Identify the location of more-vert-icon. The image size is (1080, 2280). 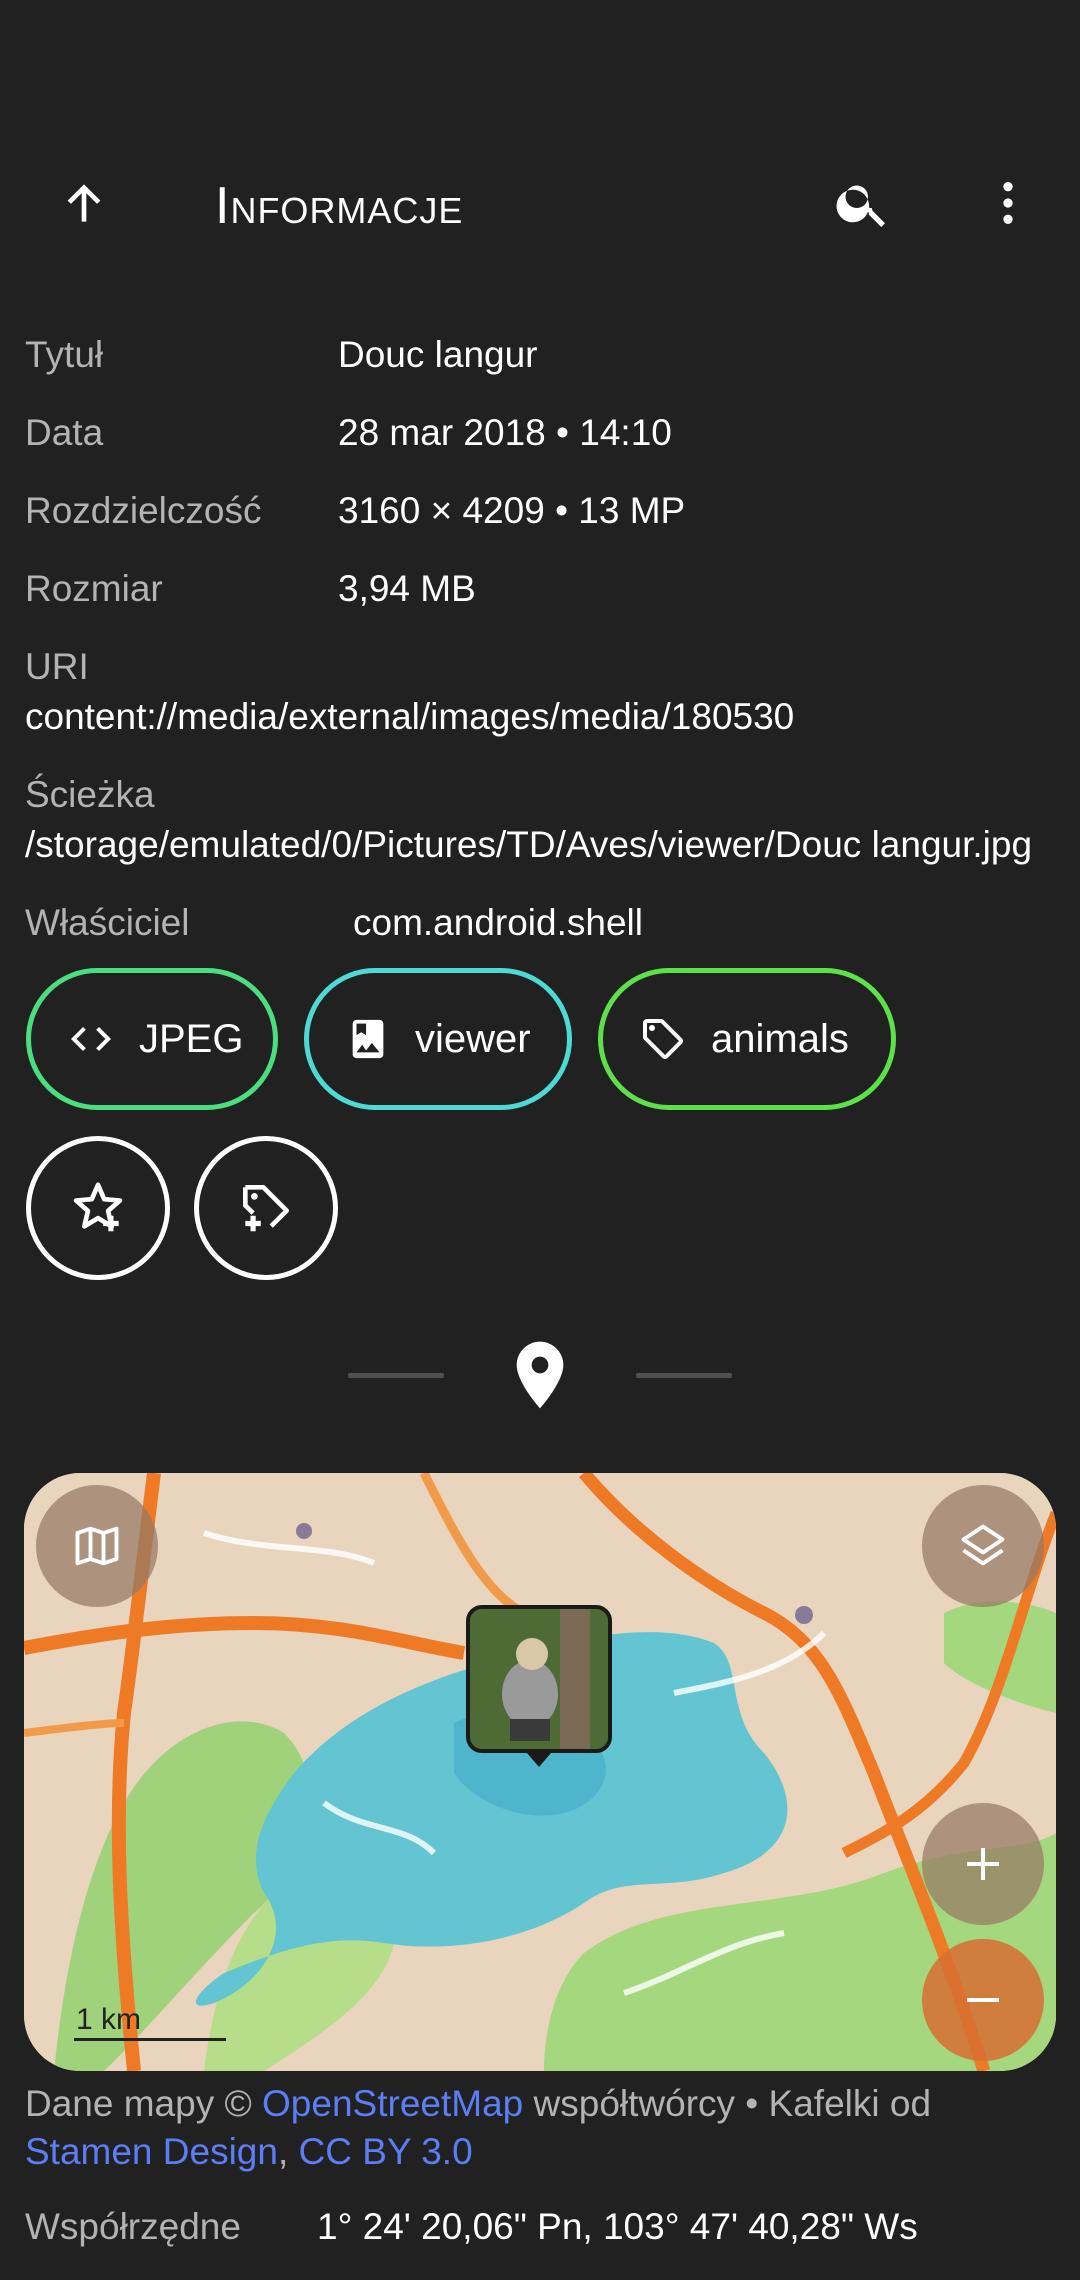
(1008, 203).